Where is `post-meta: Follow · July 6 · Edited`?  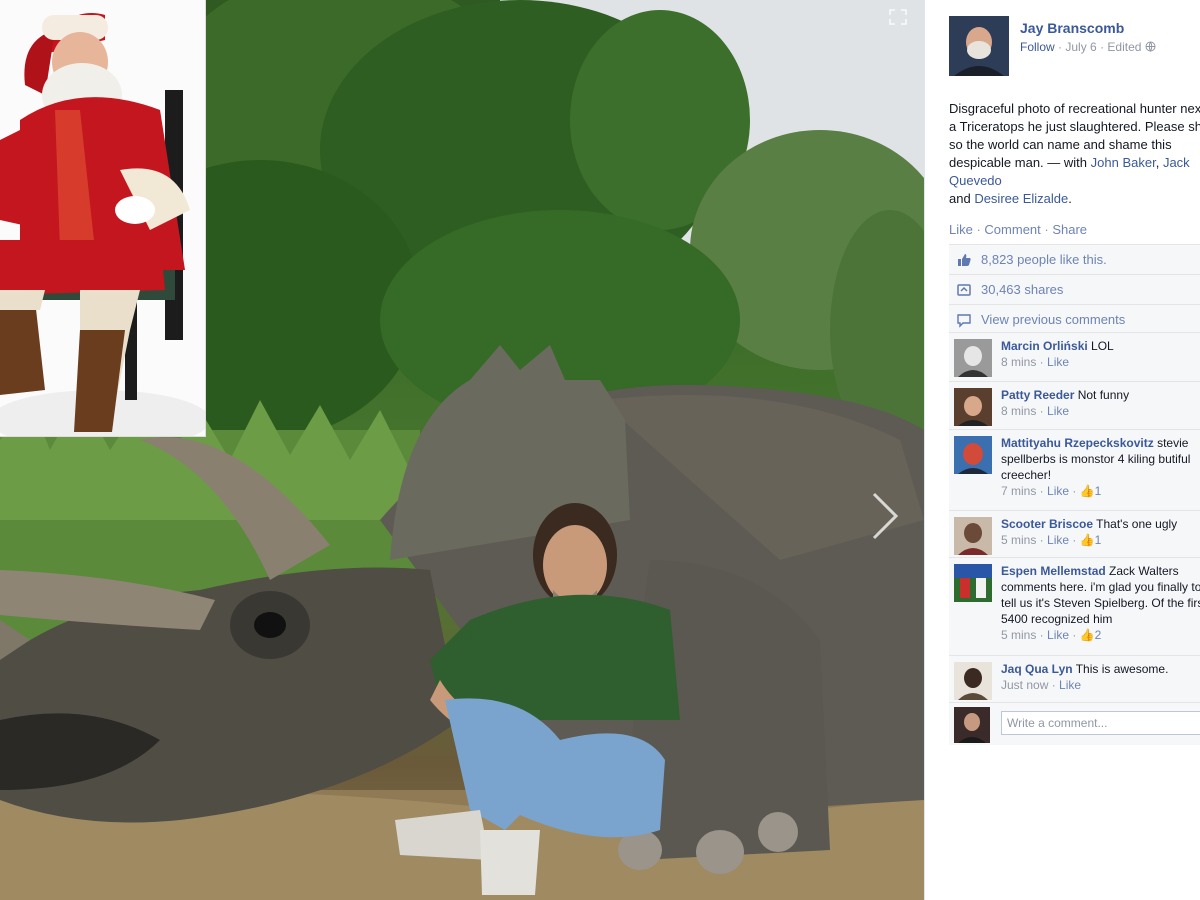
post-meta: Follow · July 6 · Edited is located at coordinates (1088, 47).